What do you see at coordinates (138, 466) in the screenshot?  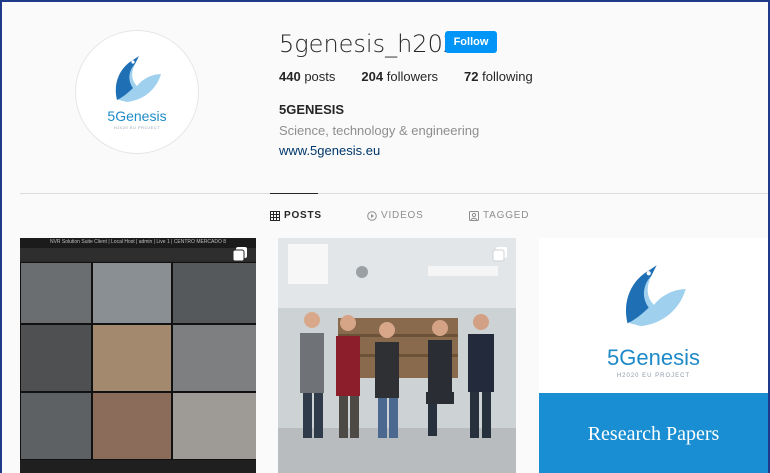 I see `cctv-bottom-bar` at bounding box center [138, 466].